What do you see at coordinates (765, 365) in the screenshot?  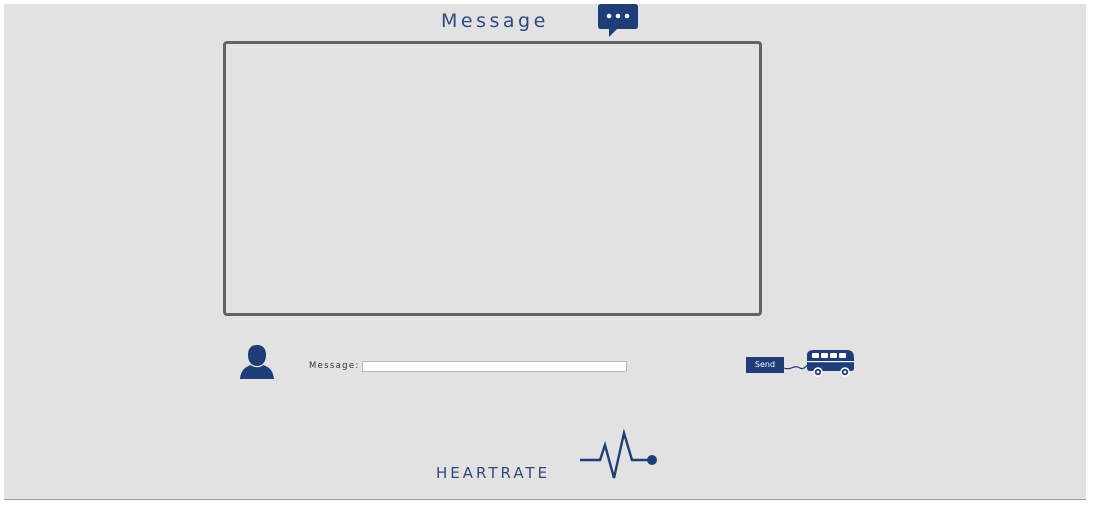 I see `send-button: Send` at bounding box center [765, 365].